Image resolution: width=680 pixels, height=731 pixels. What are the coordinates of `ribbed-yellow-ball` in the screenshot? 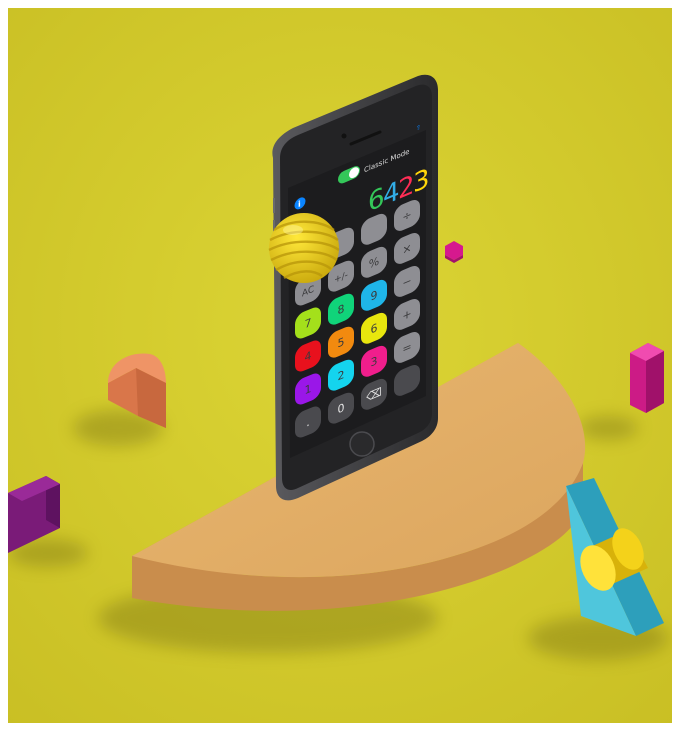 It's located at (304, 248).